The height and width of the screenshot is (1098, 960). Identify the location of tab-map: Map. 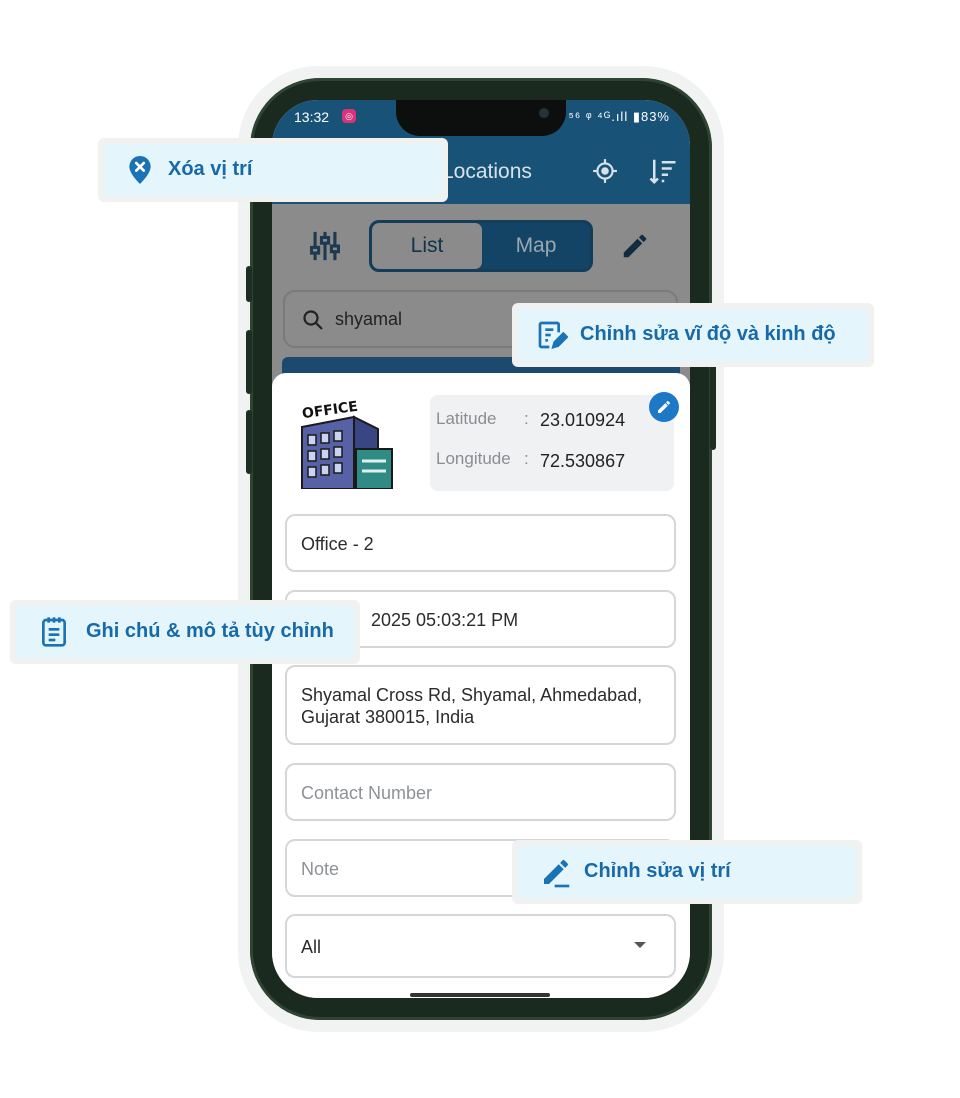
(536, 246).